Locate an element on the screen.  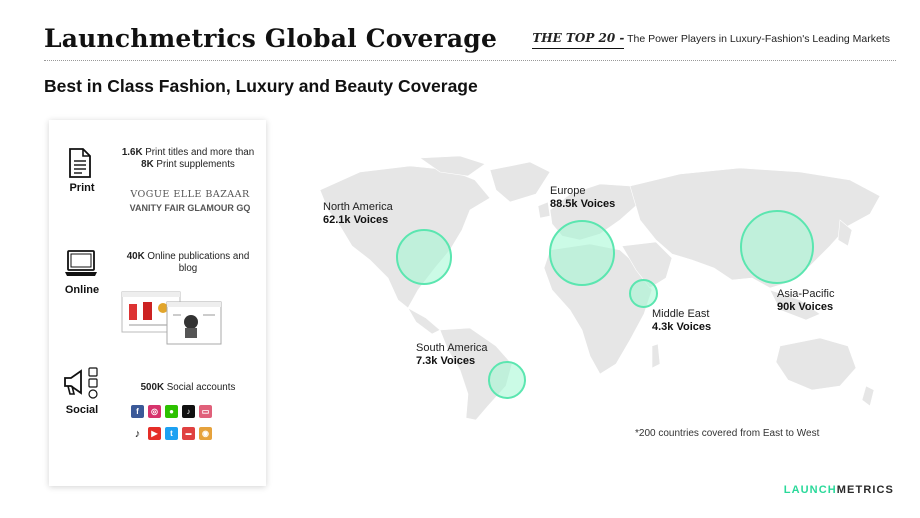
print-label: Print is located at coordinates (82, 188).